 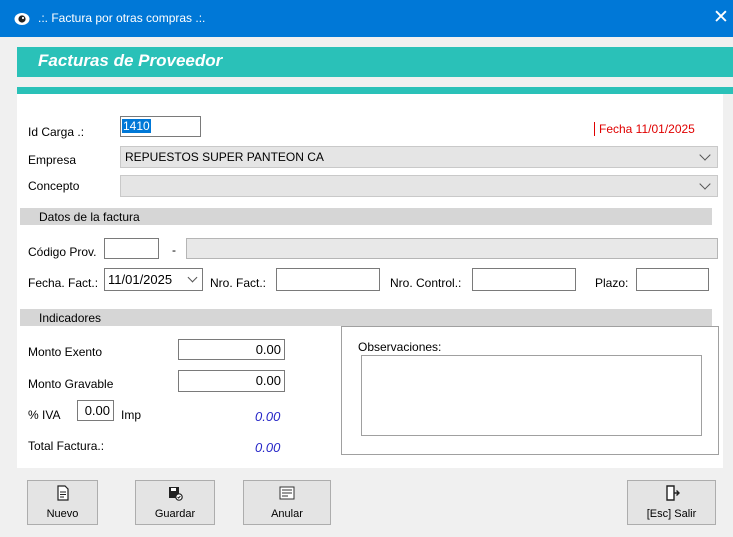 What do you see at coordinates (721, 17) in the screenshot?
I see `close-icon: ✕` at bounding box center [721, 17].